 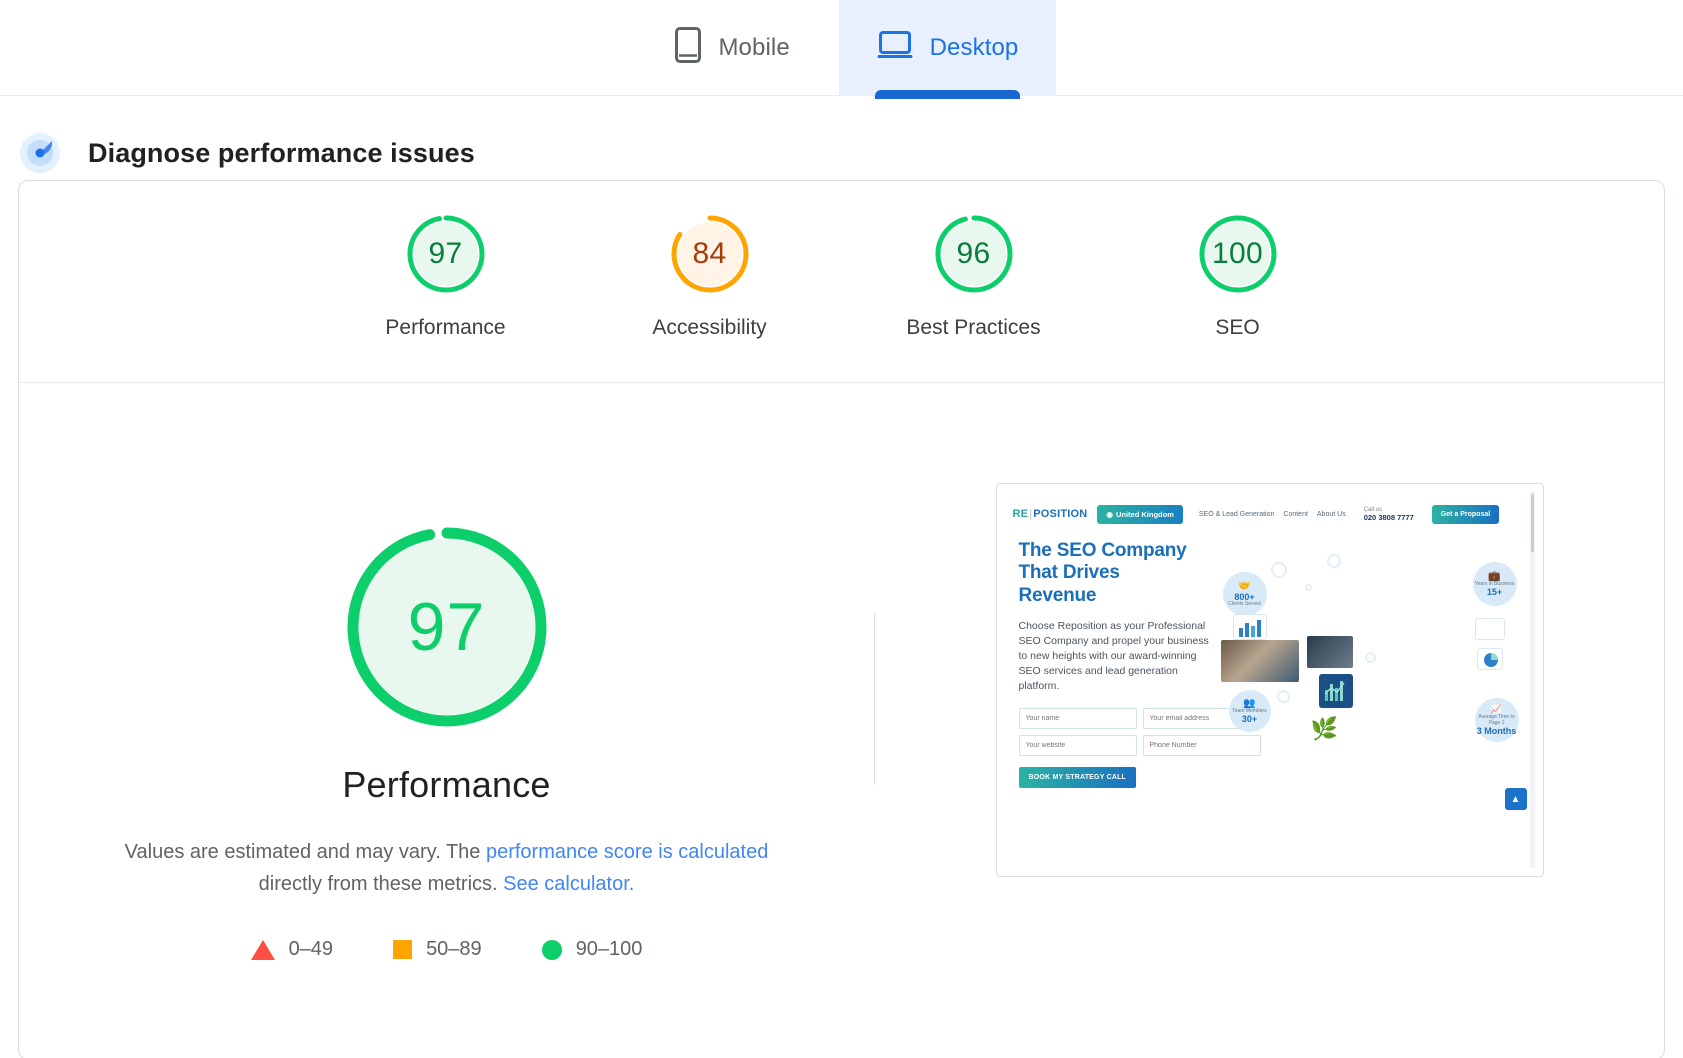 I want to click on gauge-ring: 84, so click(x=710, y=254).